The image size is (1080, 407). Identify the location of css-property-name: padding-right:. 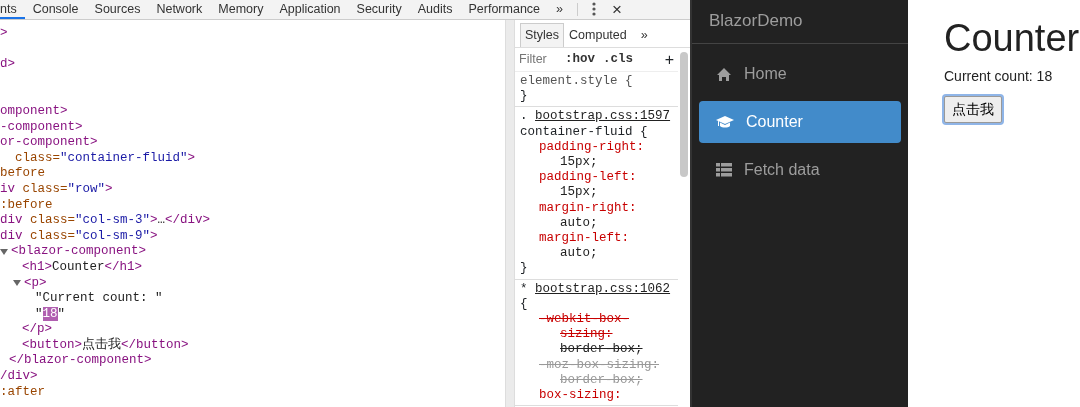
(592, 147).